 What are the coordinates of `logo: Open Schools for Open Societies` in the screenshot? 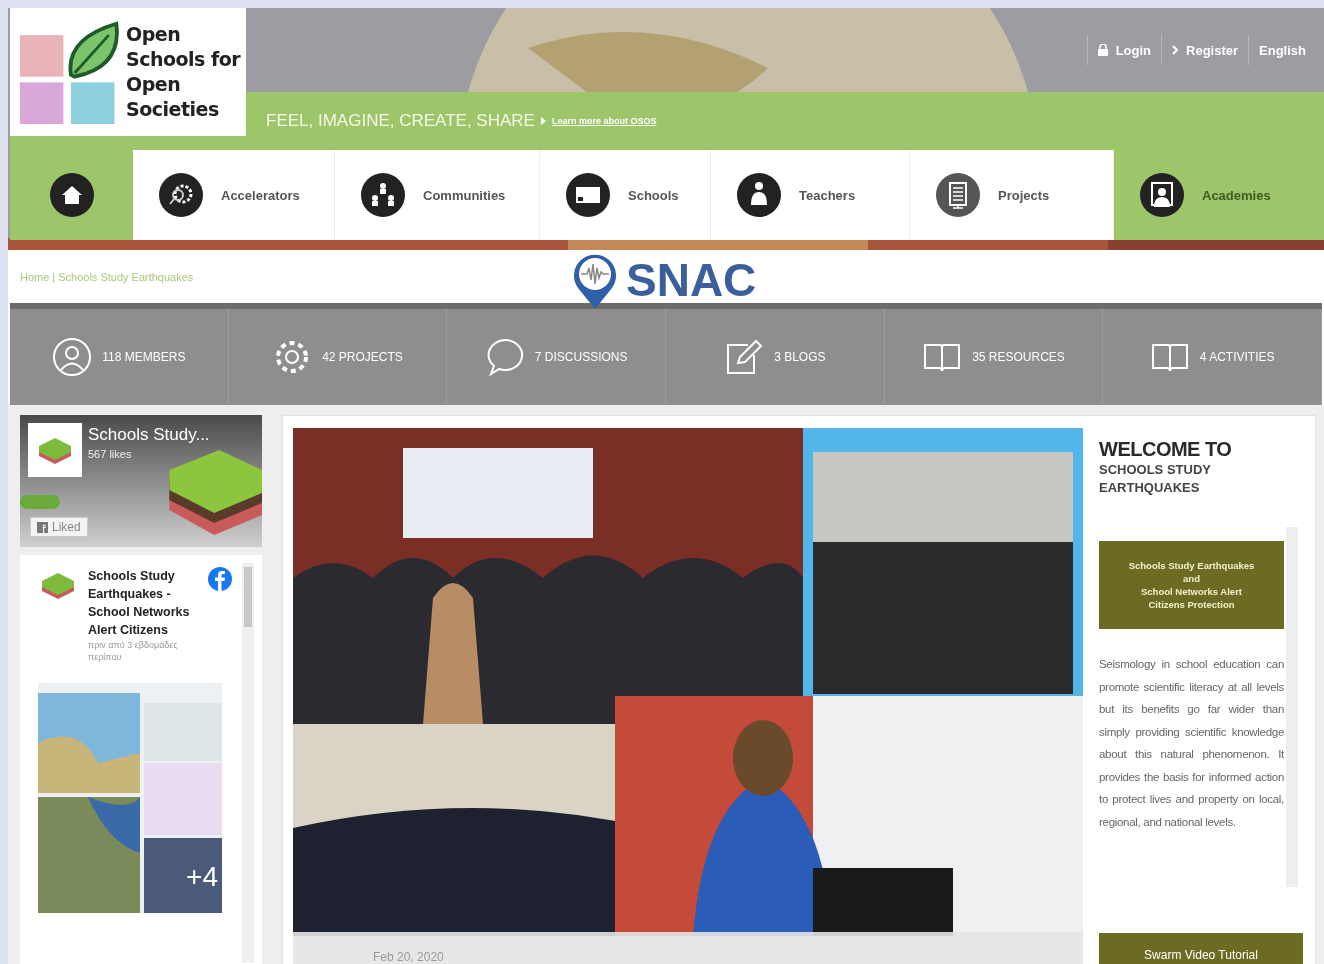 It's located at (128, 72).